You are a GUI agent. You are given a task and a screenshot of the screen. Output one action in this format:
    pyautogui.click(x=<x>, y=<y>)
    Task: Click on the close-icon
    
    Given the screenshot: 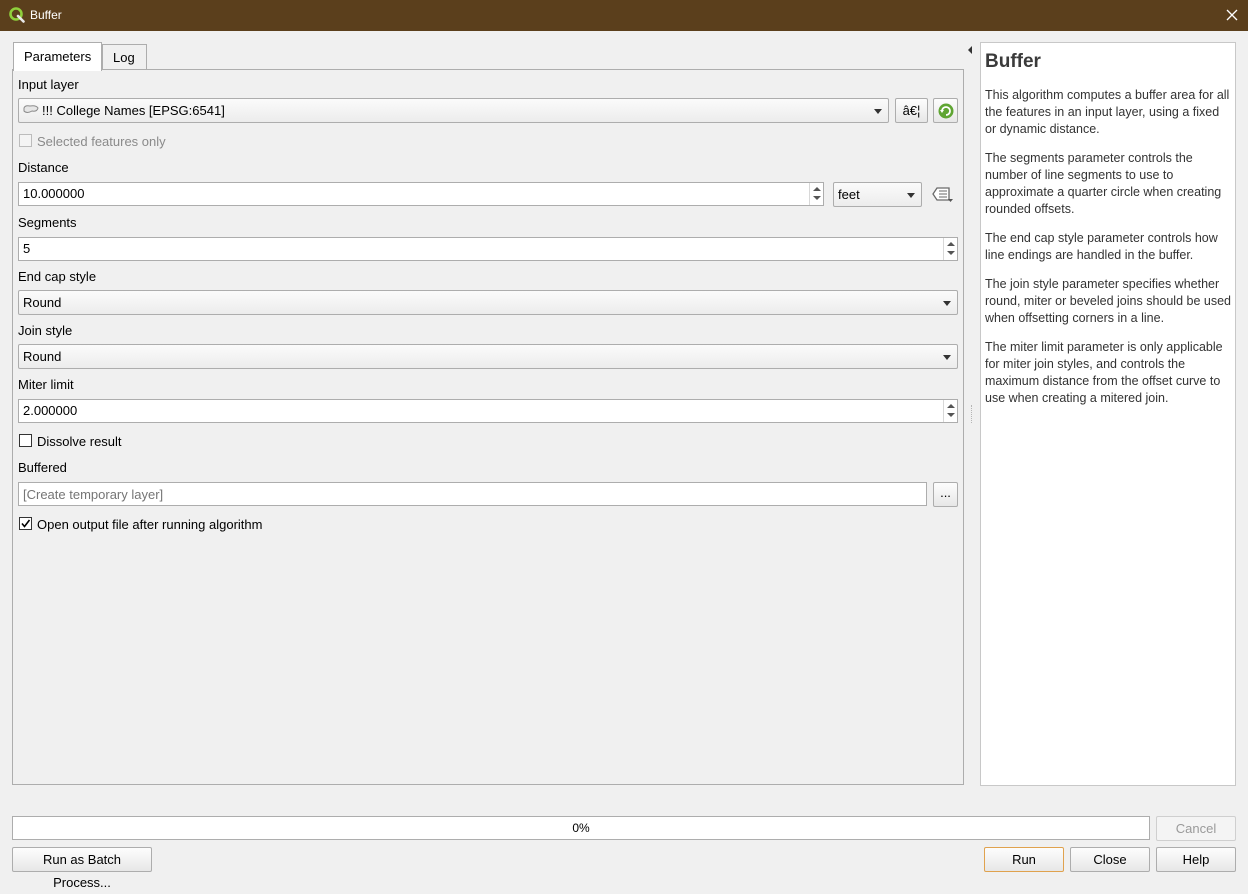 What is the action you would take?
    pyautogui.click(x=1232, y=15)
    